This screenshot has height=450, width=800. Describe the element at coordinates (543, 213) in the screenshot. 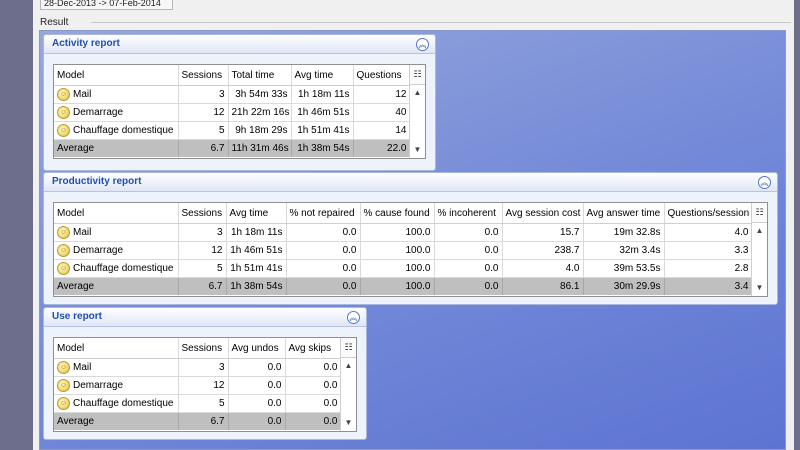

I see `column-header: Avg session cost` at that location.